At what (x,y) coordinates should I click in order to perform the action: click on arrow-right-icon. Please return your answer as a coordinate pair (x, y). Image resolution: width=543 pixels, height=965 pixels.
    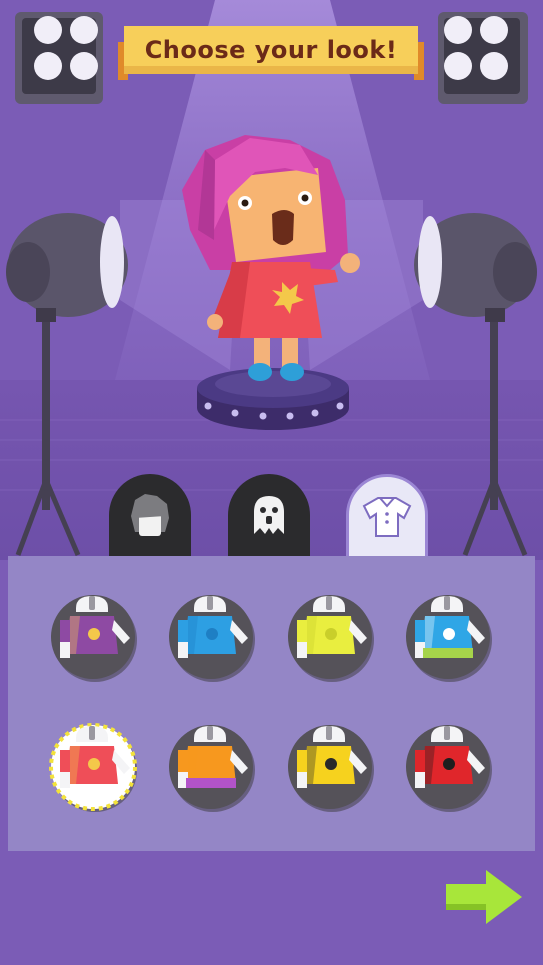
    Looking at the image, I should click on (484, 897).